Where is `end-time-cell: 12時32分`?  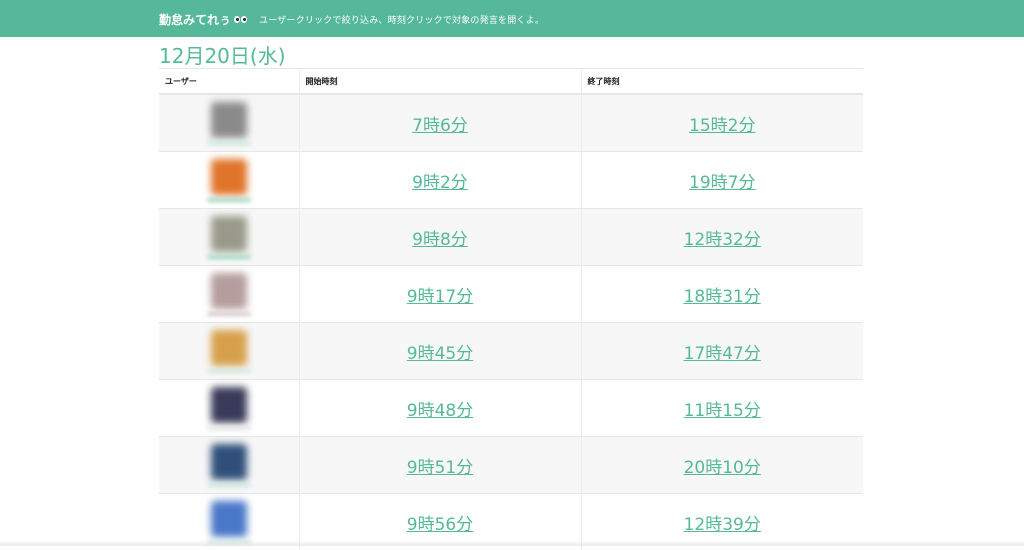
end-time-cell: 12時32分 is located at coordinates (722, 237).